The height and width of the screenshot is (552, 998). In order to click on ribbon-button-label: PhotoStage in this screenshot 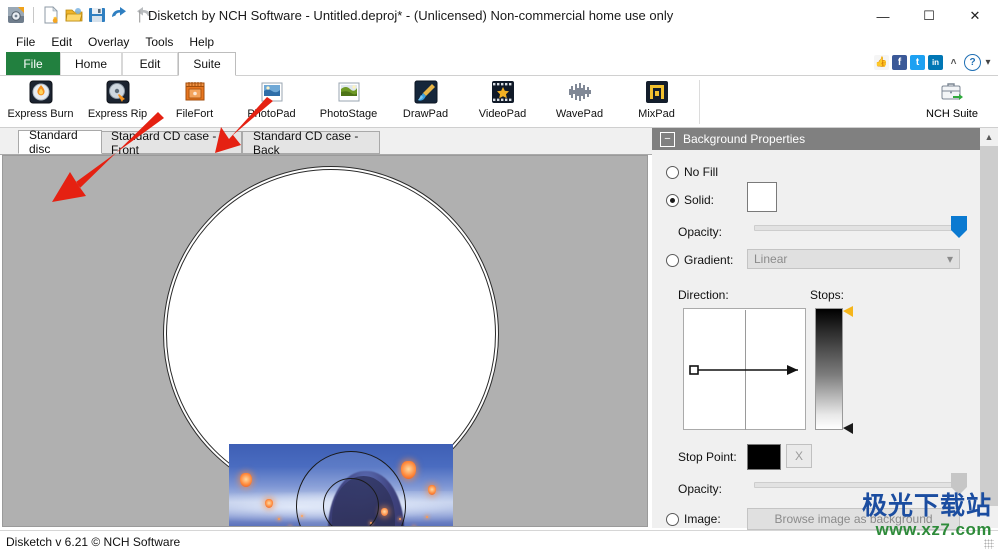, I will do `click(348, 114)`.